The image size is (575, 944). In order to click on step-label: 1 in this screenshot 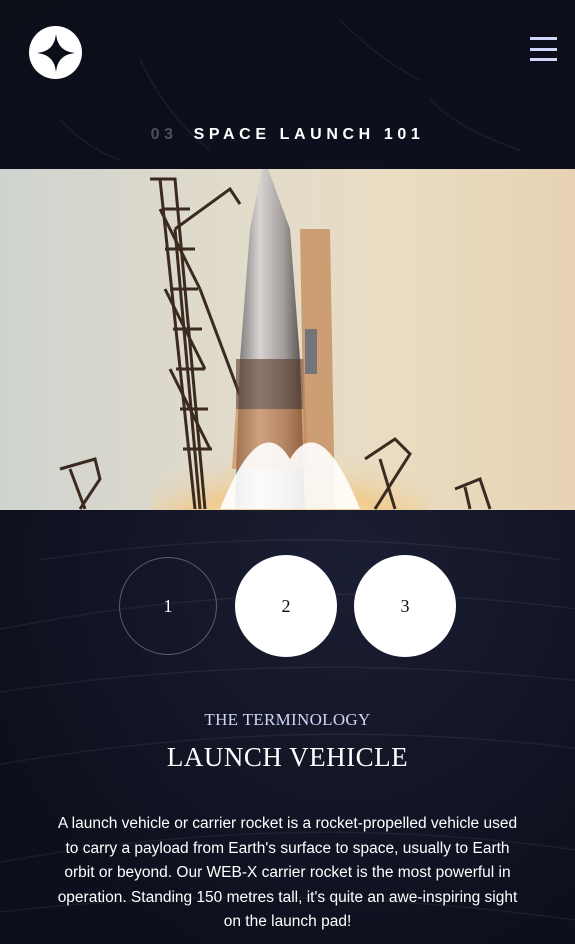, I will do `click(168, 605)`.